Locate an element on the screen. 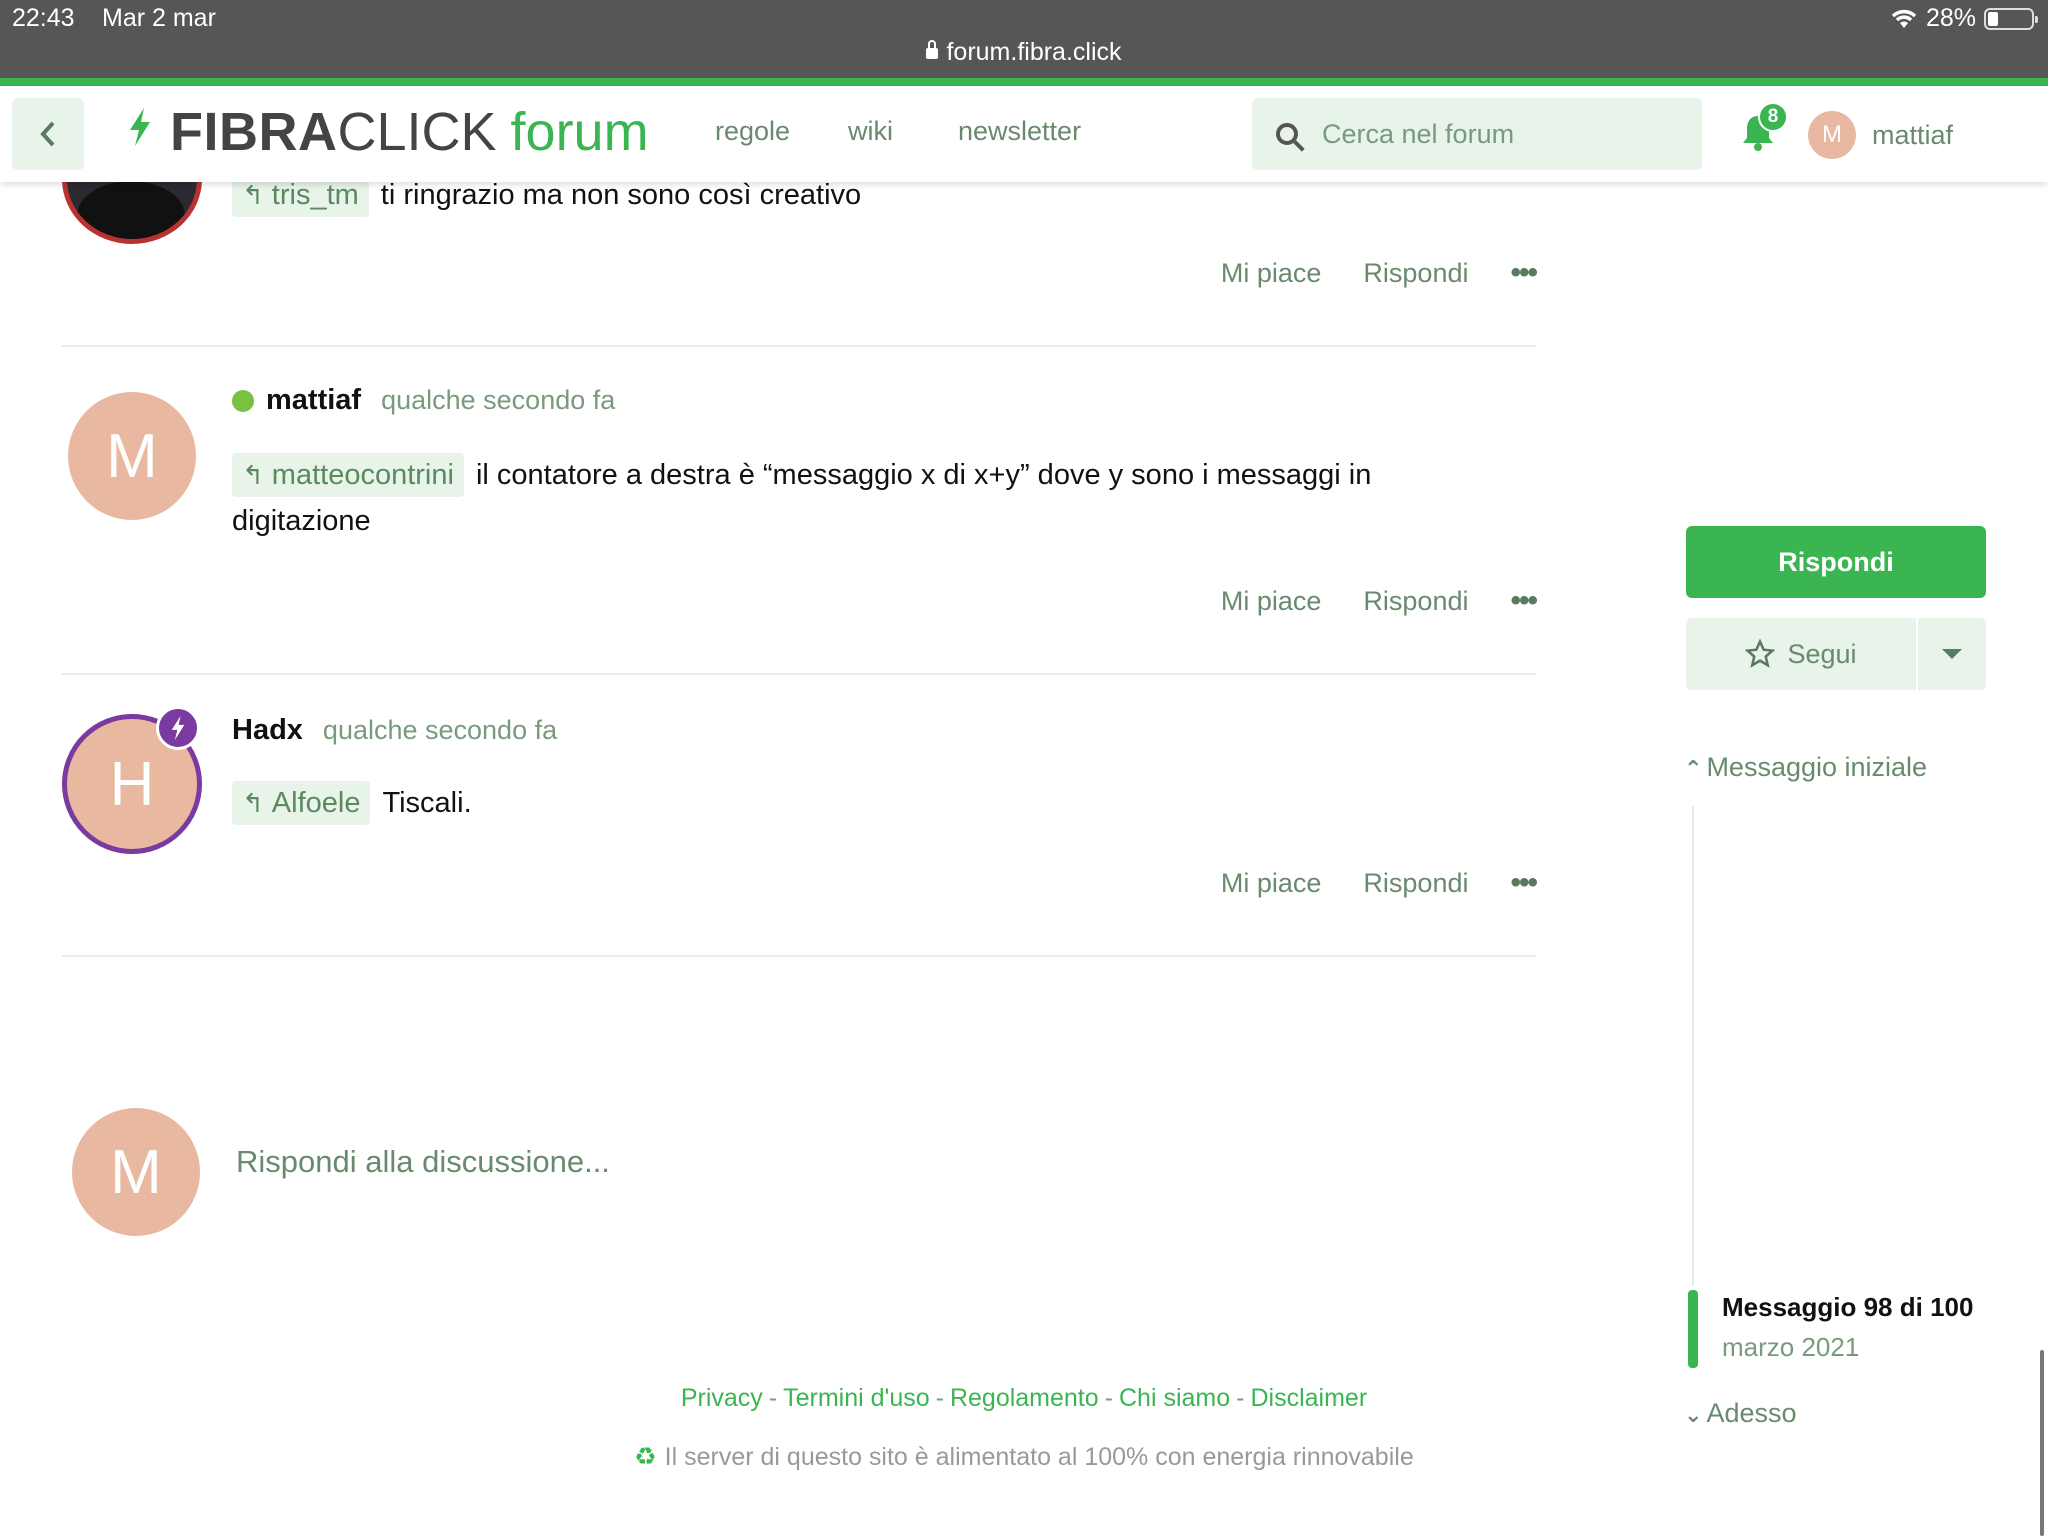  follow-control: Segui is located at coordinates (1836, 654).